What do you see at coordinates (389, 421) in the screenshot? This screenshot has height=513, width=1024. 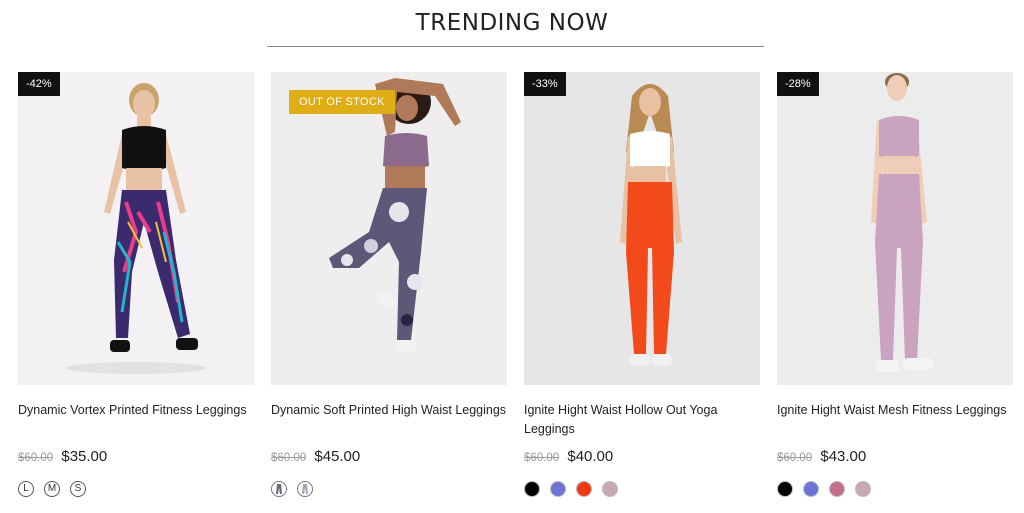 I see `product-name: Dynamic Soft Printed High Waist Leggings` at bounding box center [389, 421].